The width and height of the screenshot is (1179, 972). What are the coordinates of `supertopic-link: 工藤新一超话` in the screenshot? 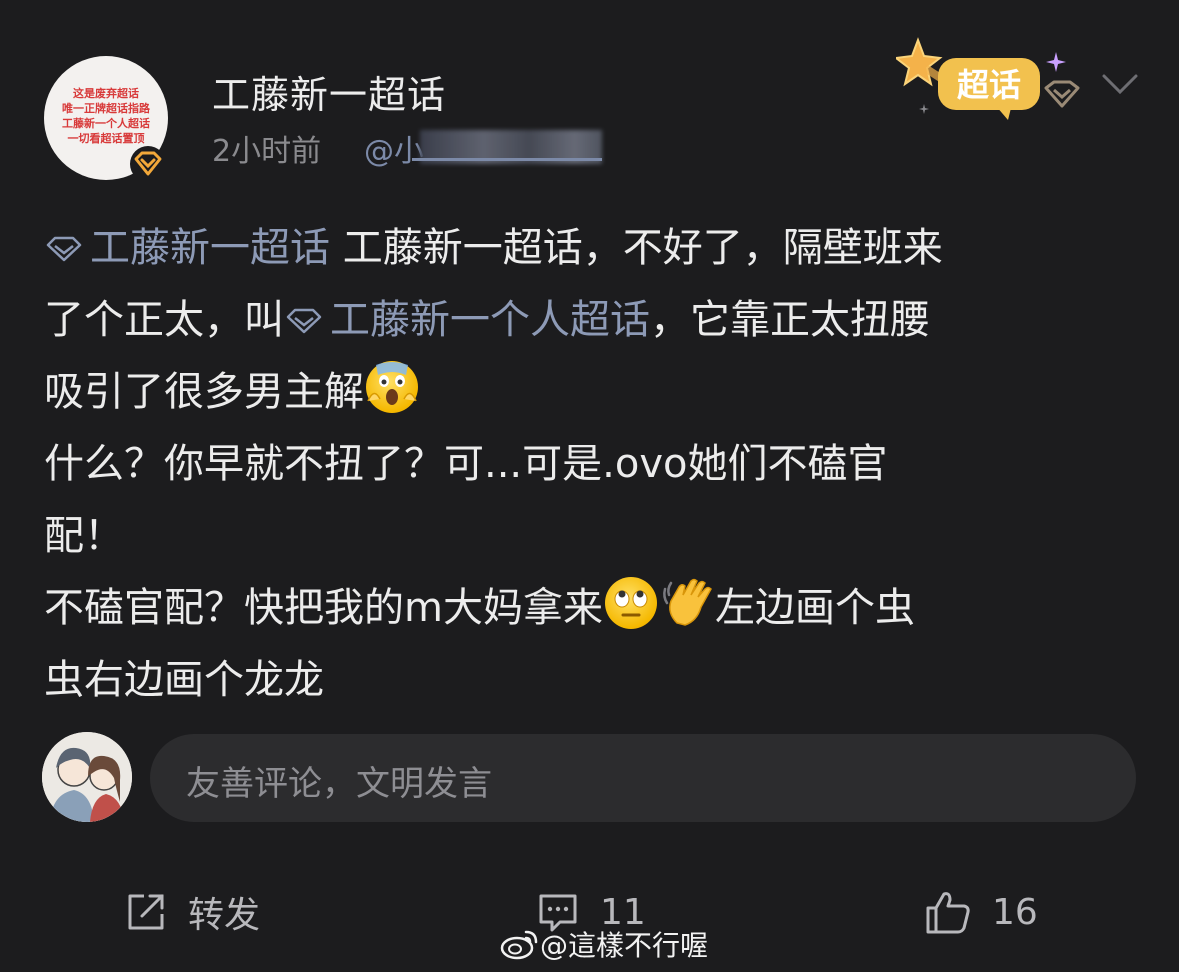 It's located at (187, 248).